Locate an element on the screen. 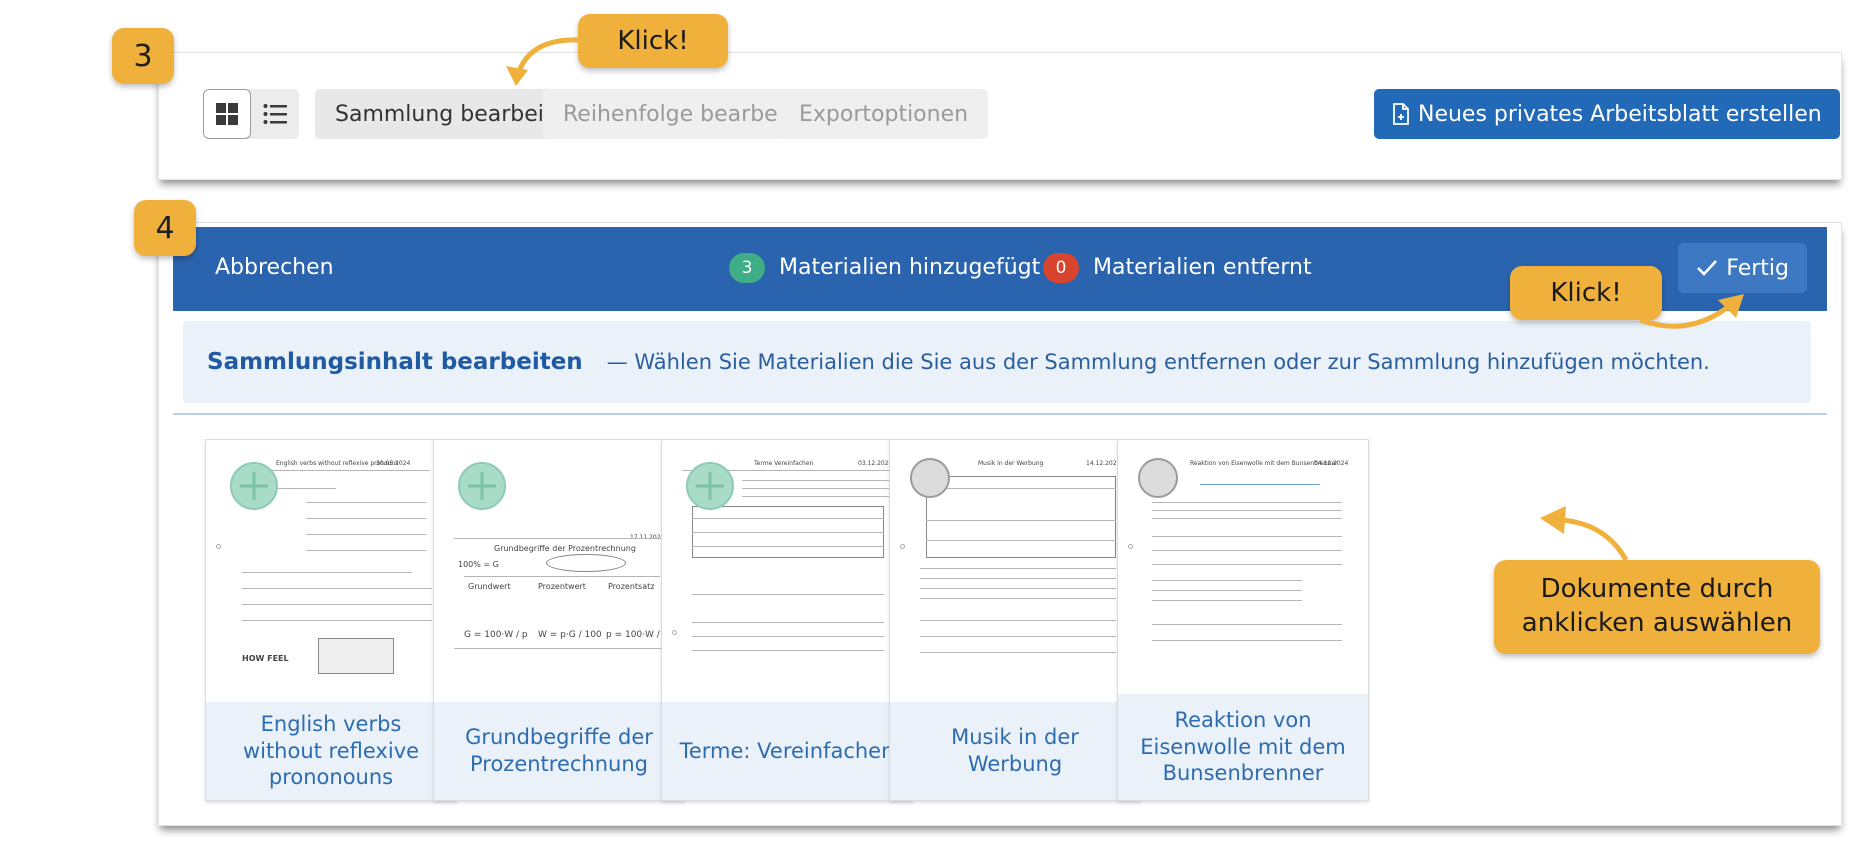 The image size is (1864, 858). added-count-badge: 3 is located at coordinates (747, 268).